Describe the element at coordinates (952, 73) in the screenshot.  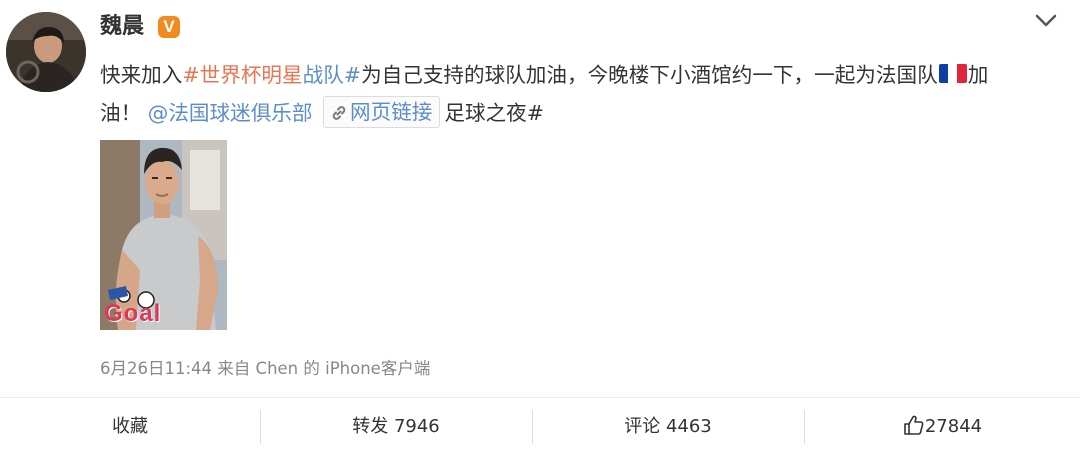
I see `france-flag-icon` at that location.